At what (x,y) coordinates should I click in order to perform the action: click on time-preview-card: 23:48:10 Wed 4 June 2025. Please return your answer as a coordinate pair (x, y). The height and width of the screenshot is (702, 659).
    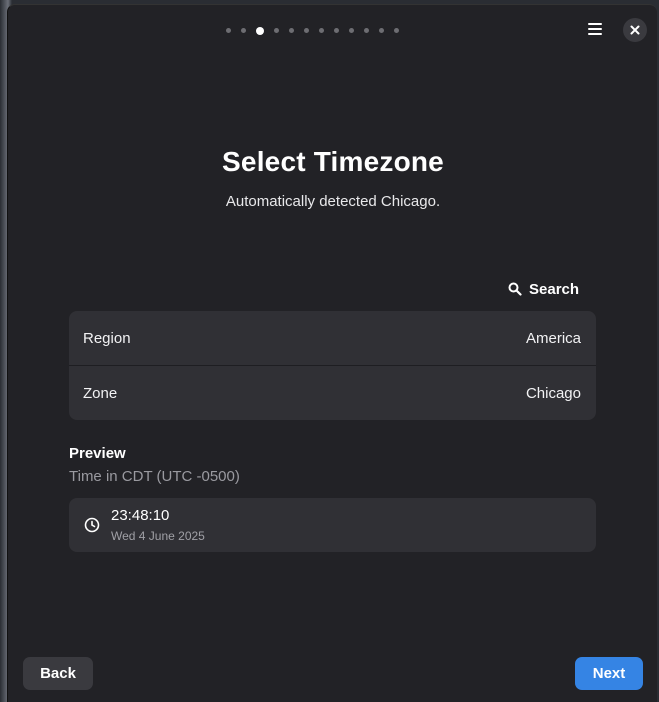
    Looking at the image, I should click on (332, 525).